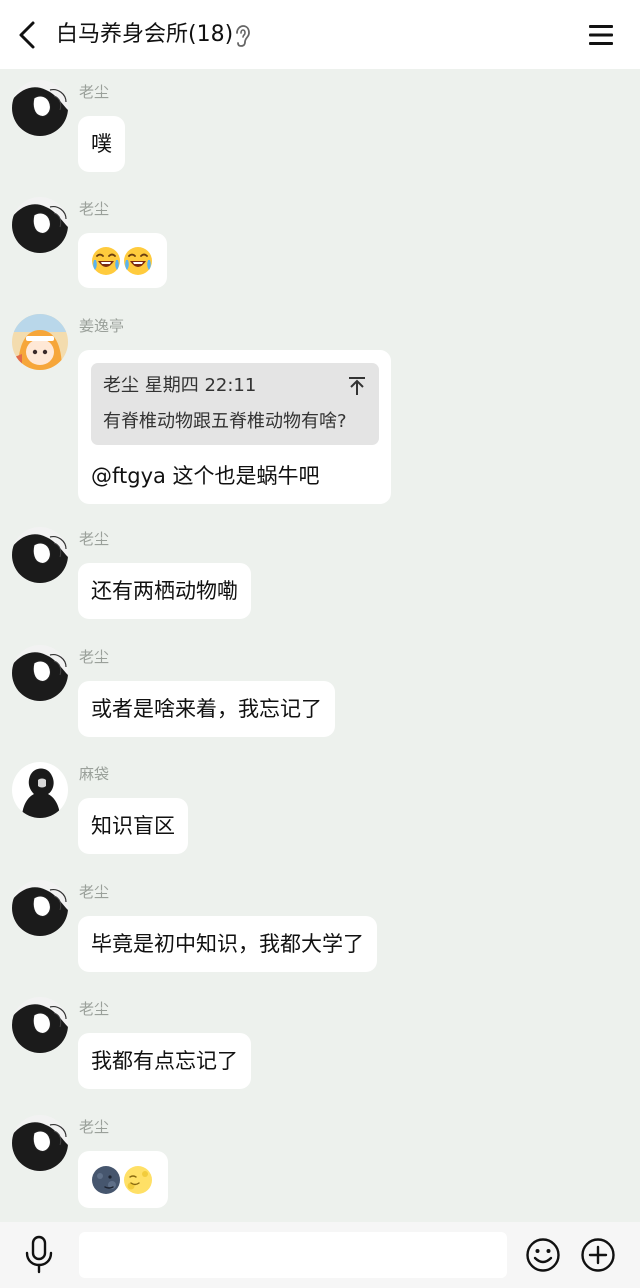 The height and width of the screenshot is (1288, 640). I want to click on microphone-icon, so click(39, 1254).